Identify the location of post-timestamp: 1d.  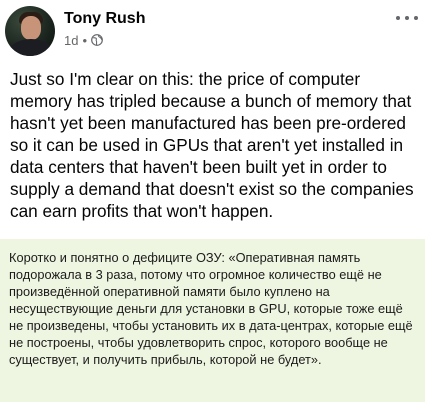
(71, 40).